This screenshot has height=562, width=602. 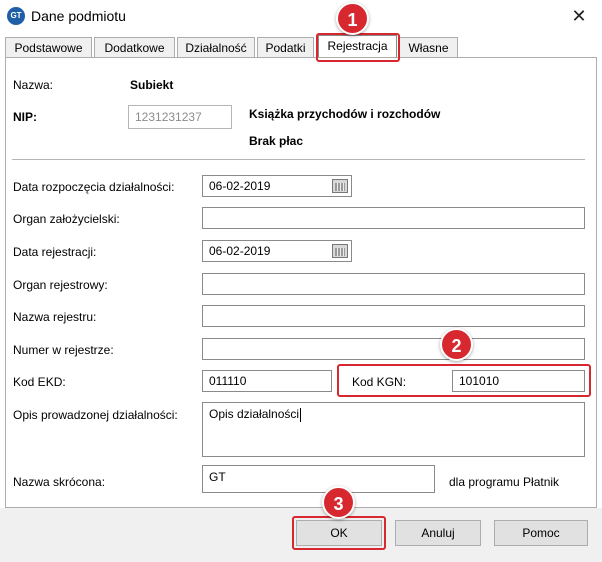 I want to click on annotation-badge-1: 1, so click(x=352, y=18).